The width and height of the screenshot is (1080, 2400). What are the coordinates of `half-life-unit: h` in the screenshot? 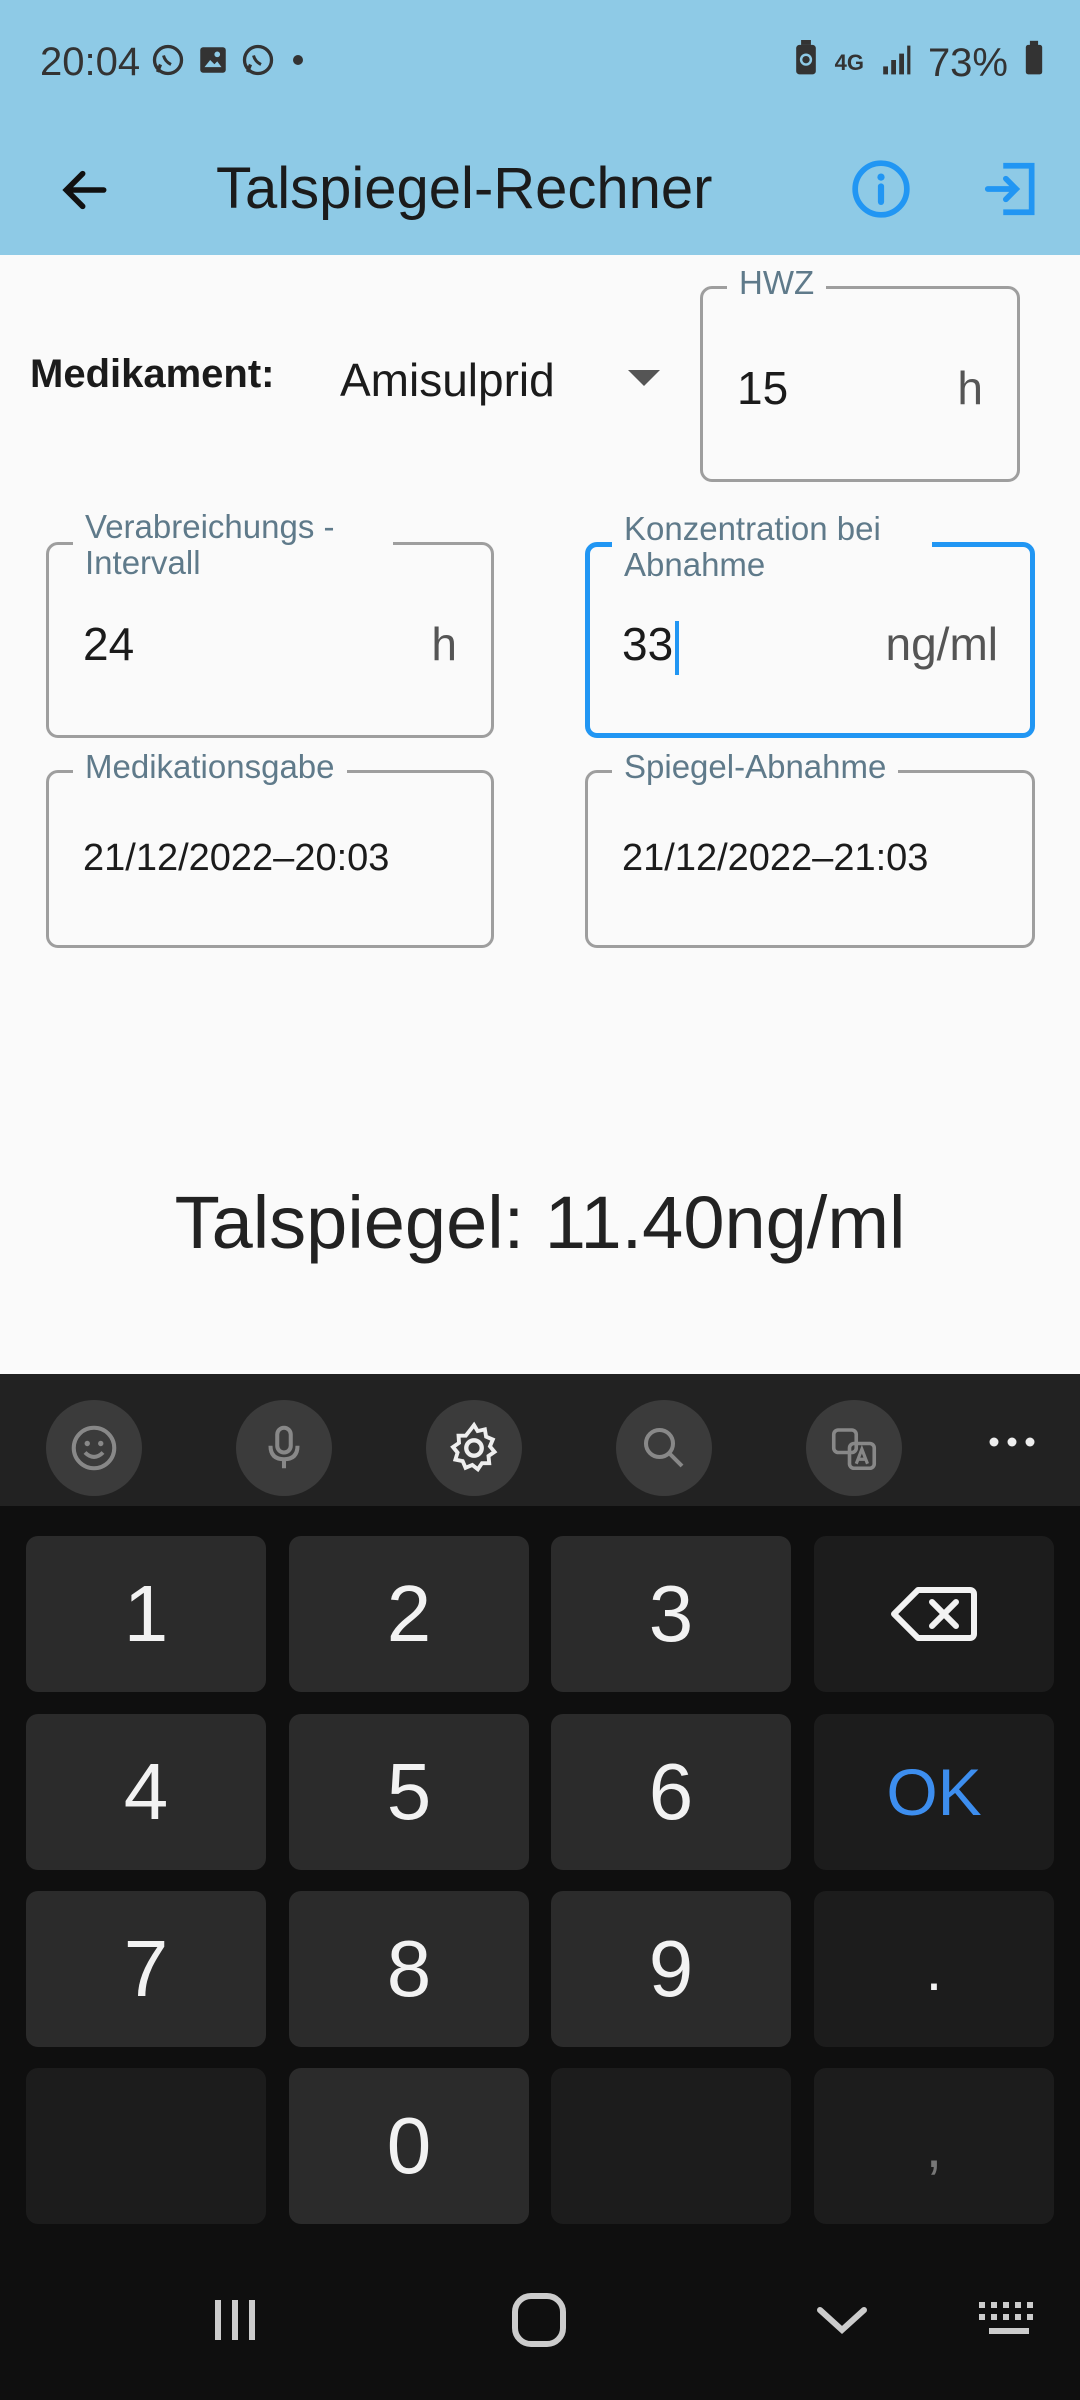 It's located at (970, 388).